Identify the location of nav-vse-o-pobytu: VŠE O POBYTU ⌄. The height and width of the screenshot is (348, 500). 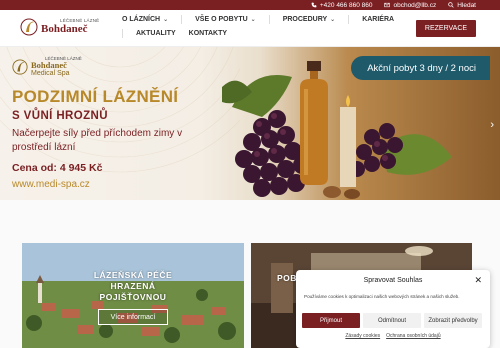
(225, 19).